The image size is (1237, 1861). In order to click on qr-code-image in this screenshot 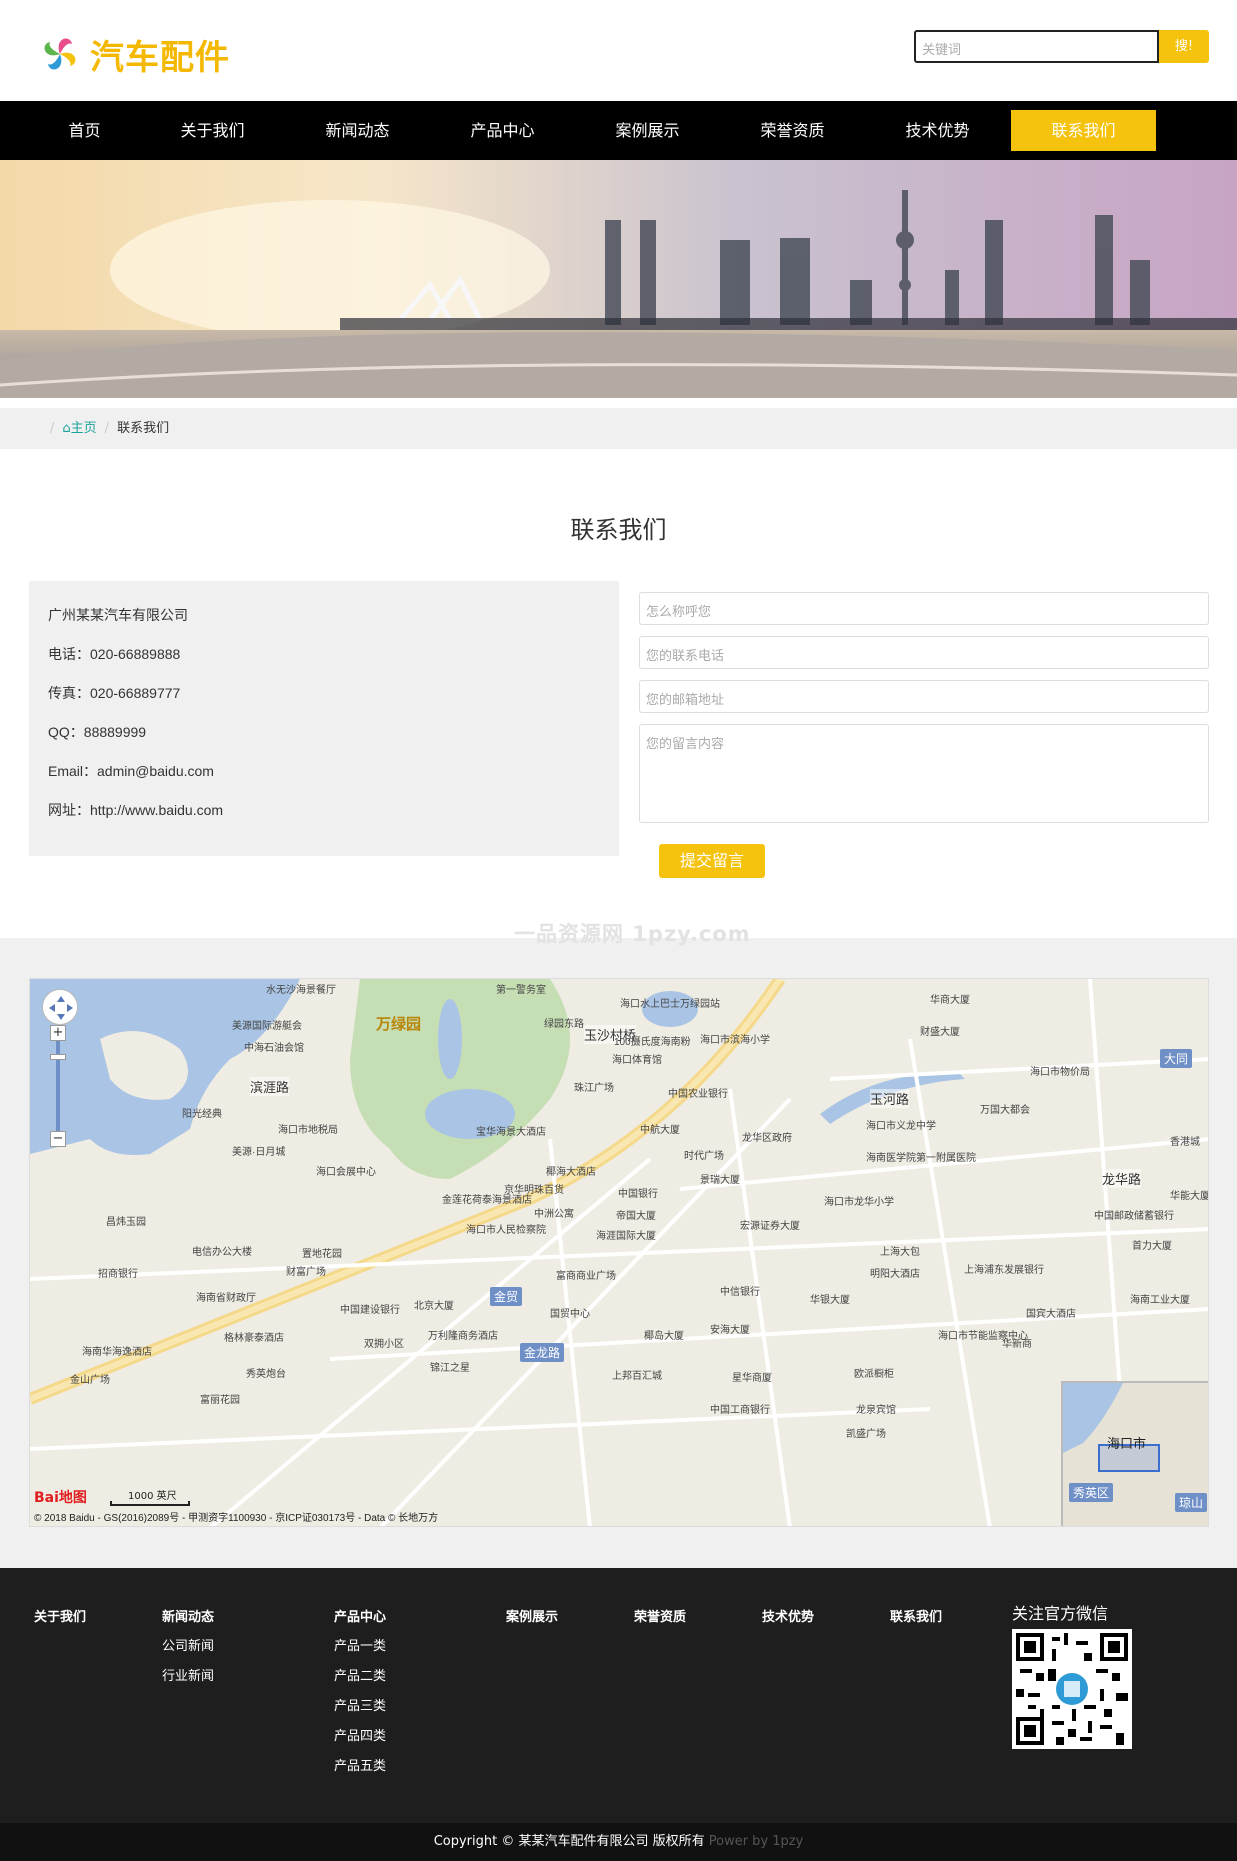, I will do `click(1072, 1689)`.